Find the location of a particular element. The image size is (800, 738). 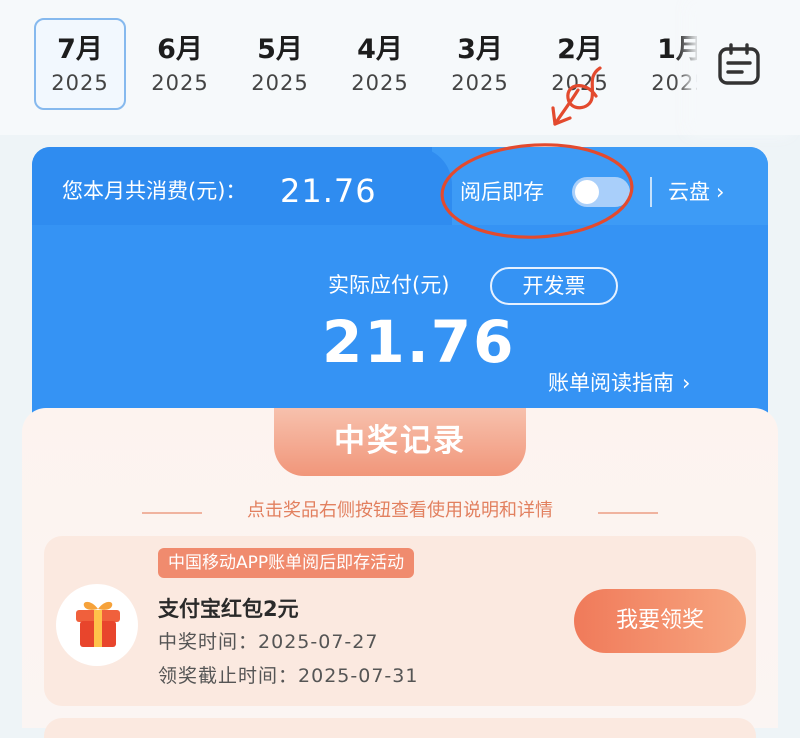

win-time-row: 中奖时间：2025-07-27 is located at coordinates (268, 642).